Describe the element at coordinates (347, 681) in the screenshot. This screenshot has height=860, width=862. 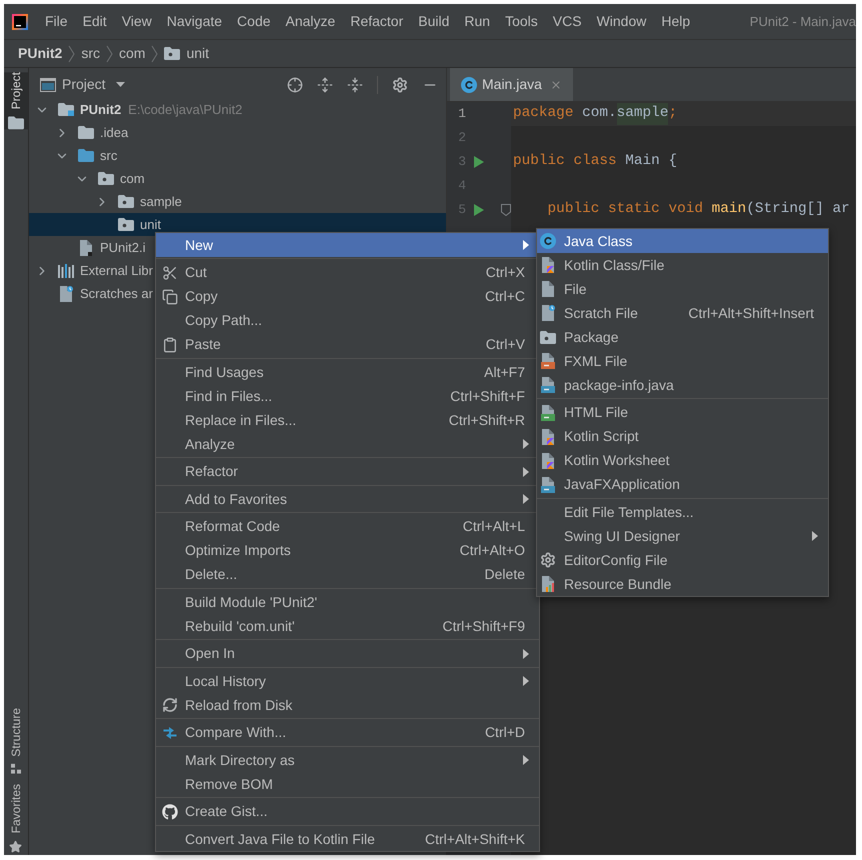
I see `menu-item: Local History` at that location.